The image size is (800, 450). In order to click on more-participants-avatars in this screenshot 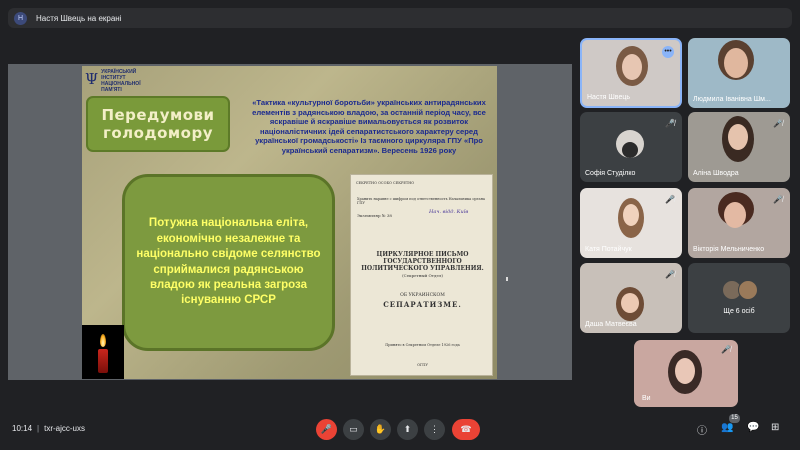, I will do `click(740, 290)`.